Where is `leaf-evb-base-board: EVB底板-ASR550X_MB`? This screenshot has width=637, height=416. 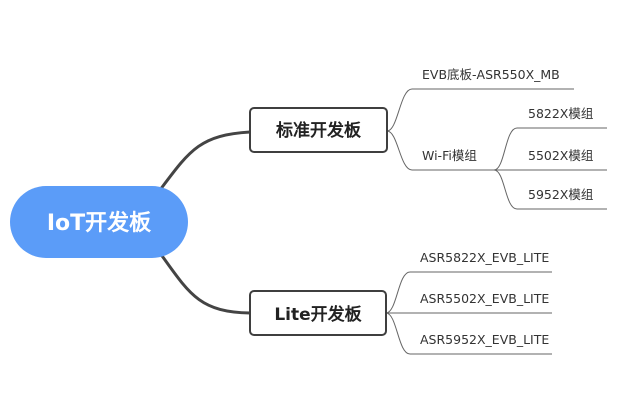
leaf-evb-base-board: EVB底板-ASR550X_MB is located at coordinates (491, 74).